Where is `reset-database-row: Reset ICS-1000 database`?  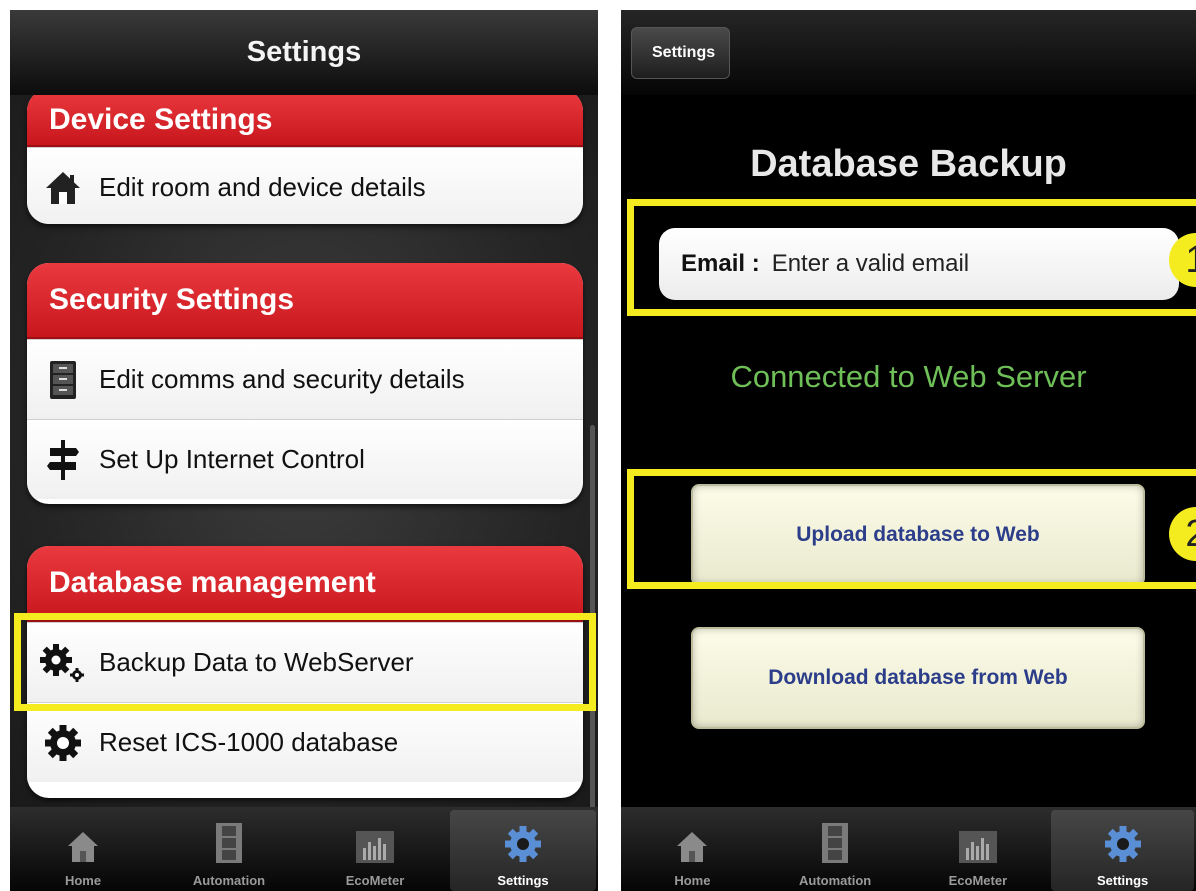
reset-database-row: Reset ICS-1000 database is located at coordinates (305, 742).